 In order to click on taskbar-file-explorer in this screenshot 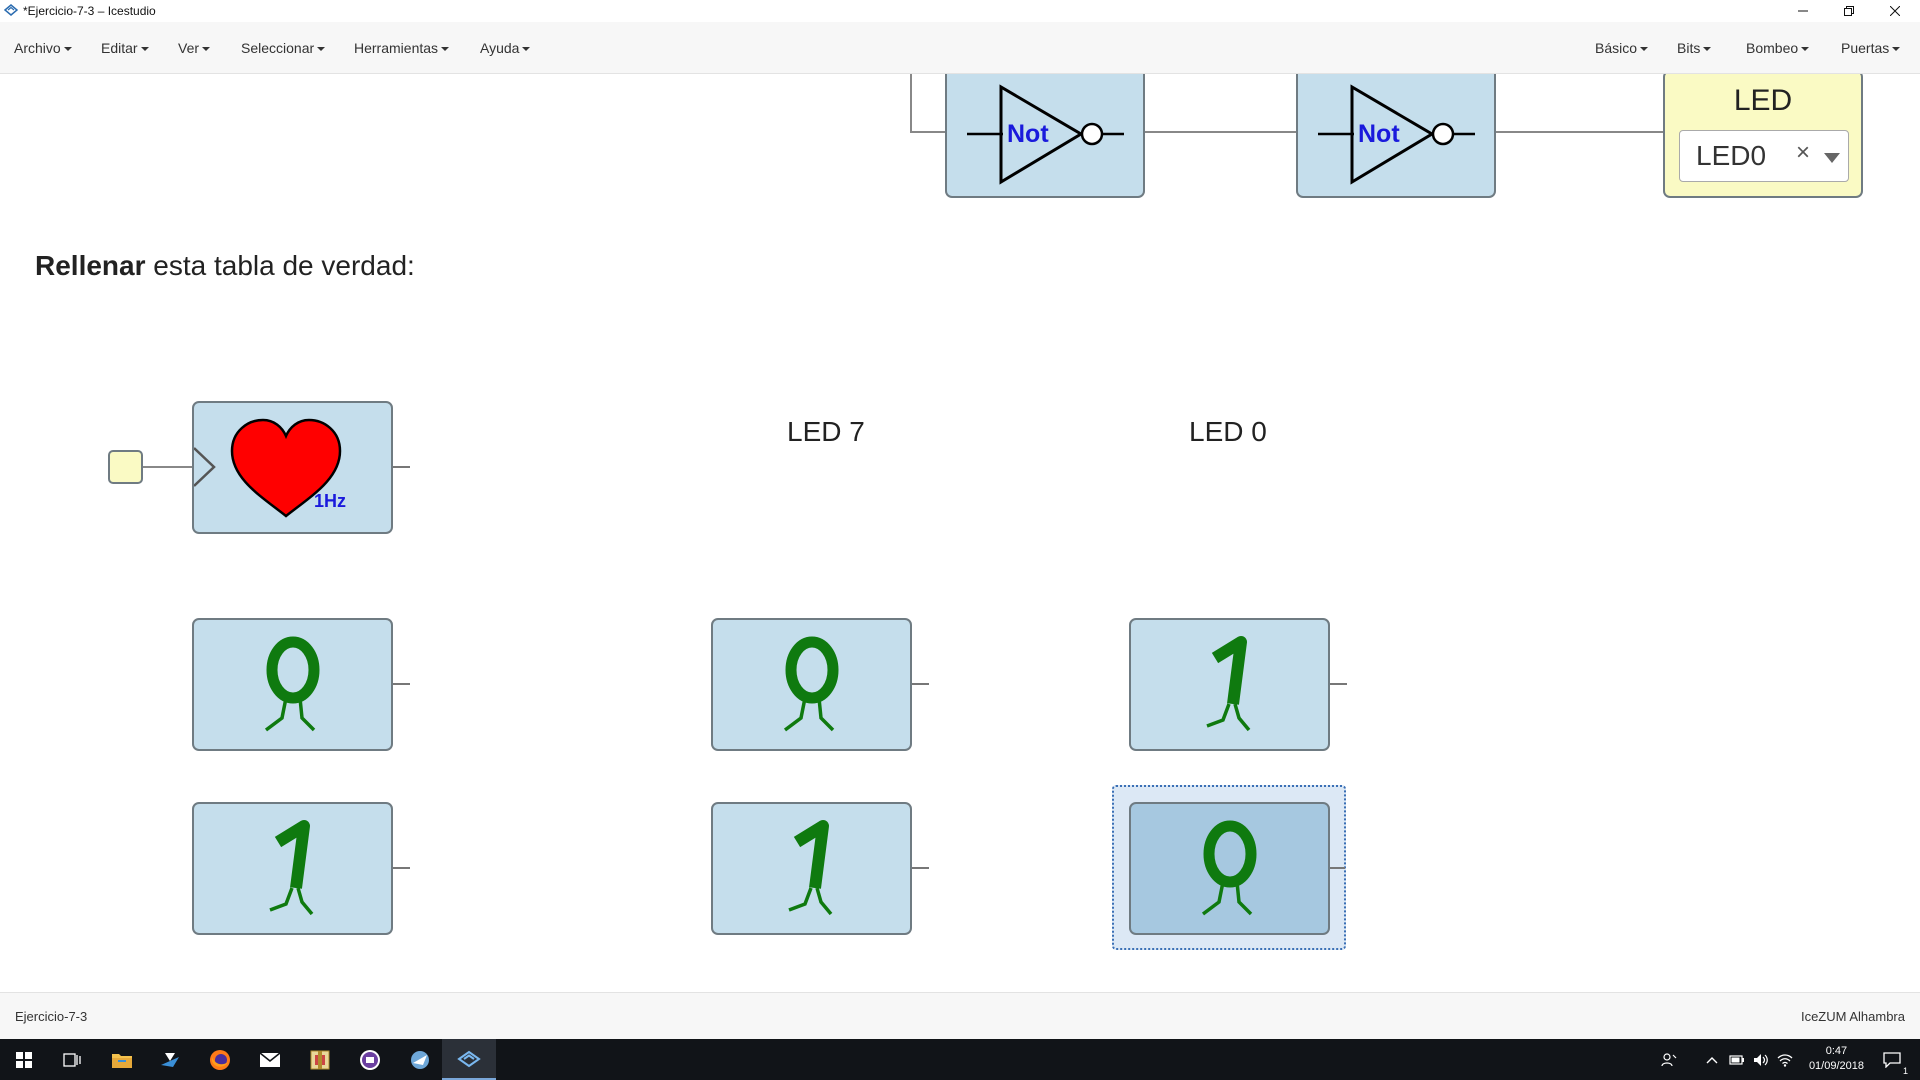, I will do `click(122, 1059)`.